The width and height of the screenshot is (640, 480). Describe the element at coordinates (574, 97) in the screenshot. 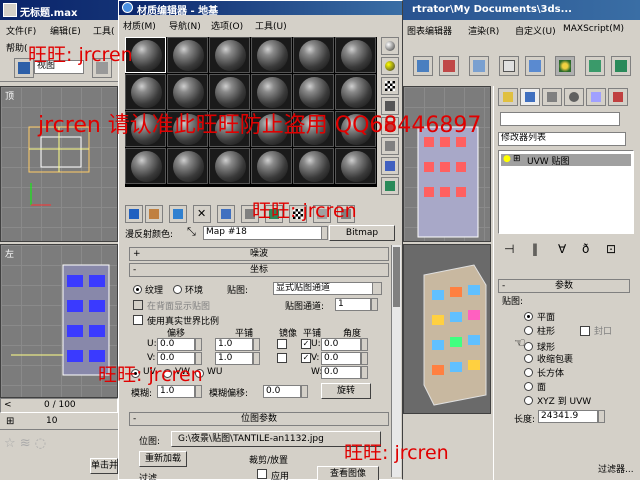

I see `motion-tab` at that location.